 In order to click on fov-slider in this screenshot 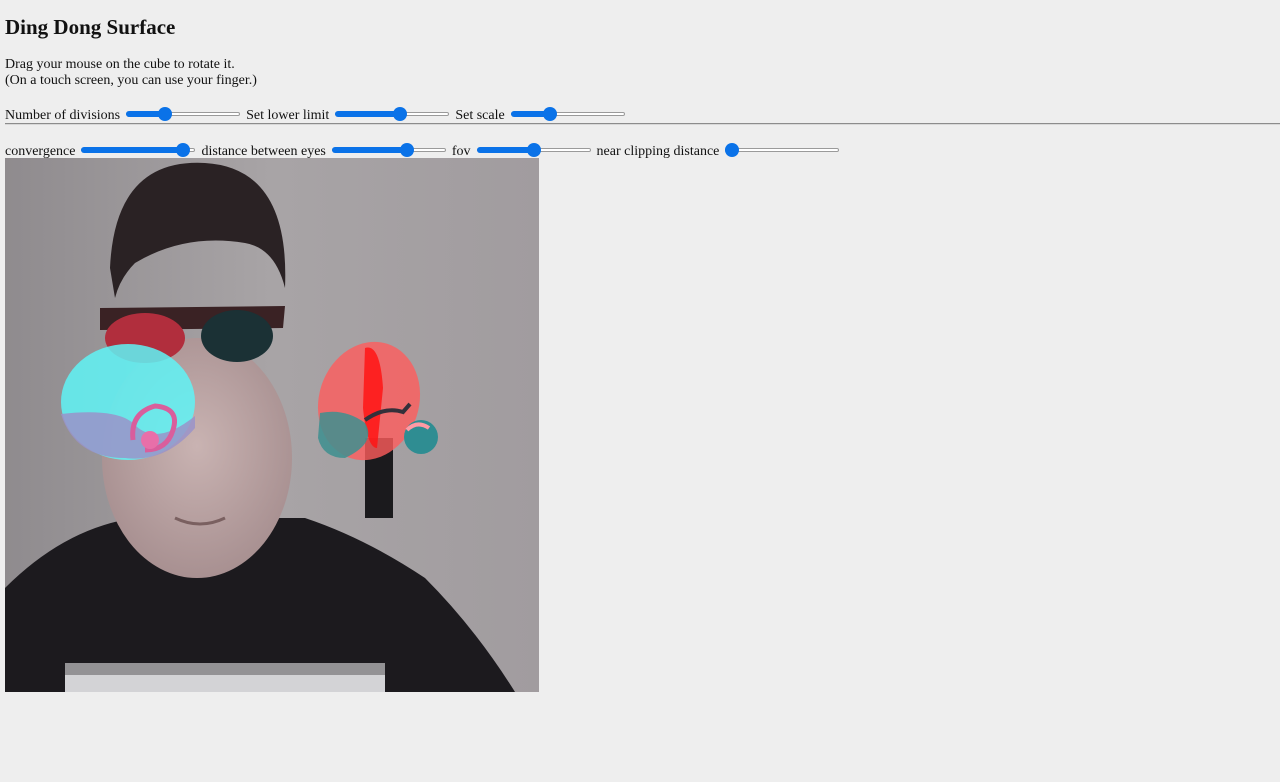, I will do `click(533, 150)`.